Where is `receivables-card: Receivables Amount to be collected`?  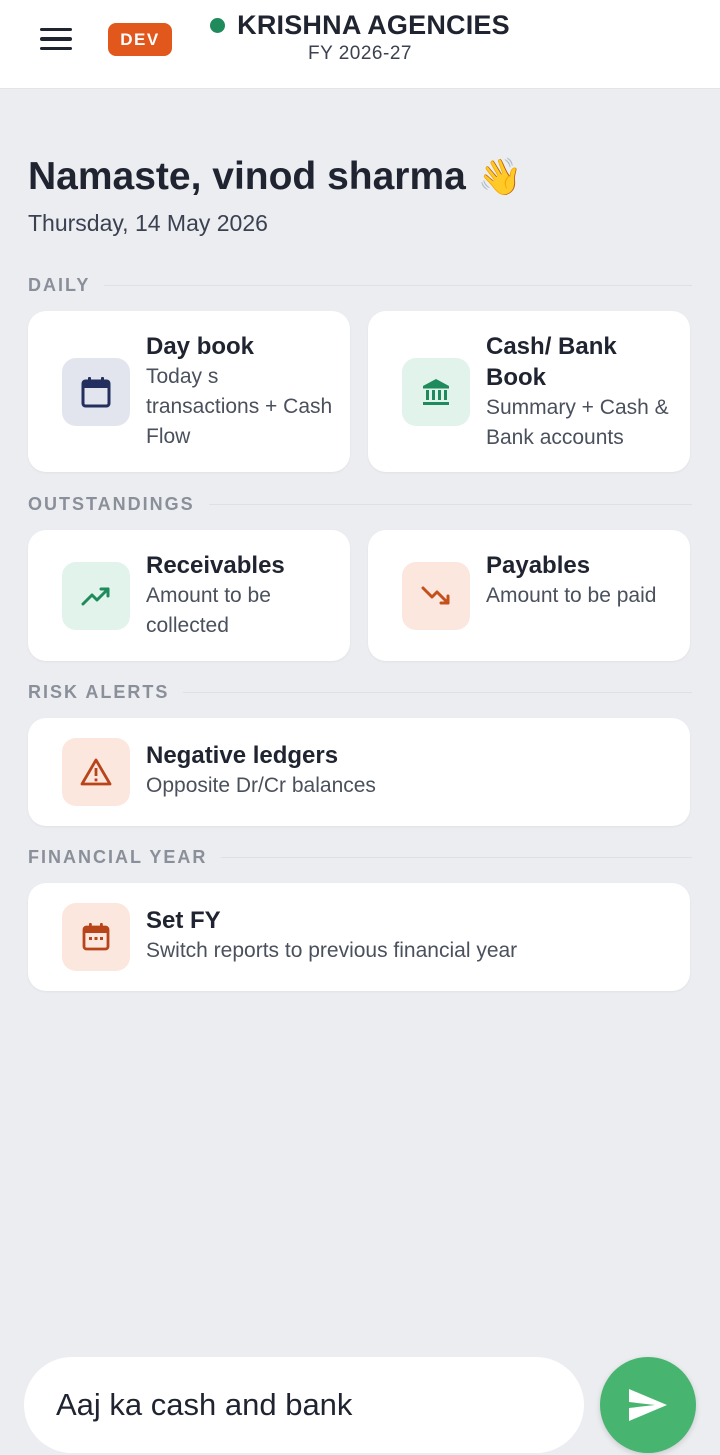 receivables-card: Receivables Amount to be collected is located at coordinates (189, 595).